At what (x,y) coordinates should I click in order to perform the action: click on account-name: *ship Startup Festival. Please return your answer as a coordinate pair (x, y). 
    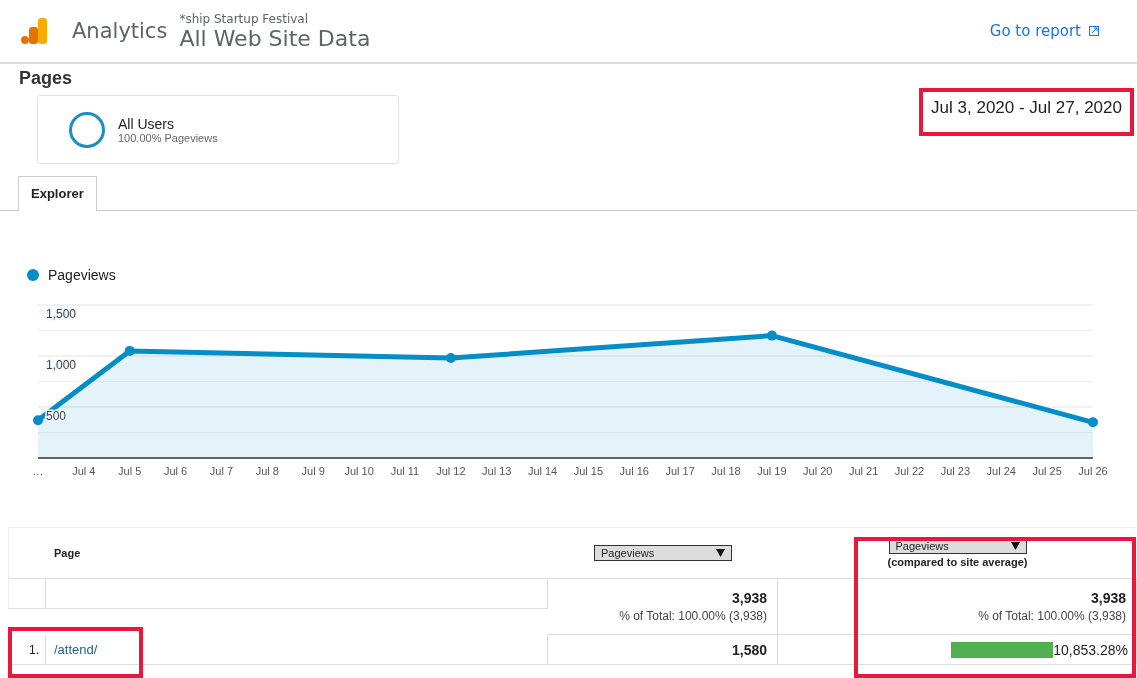
    Looking at the image, I should click on (244, 18).